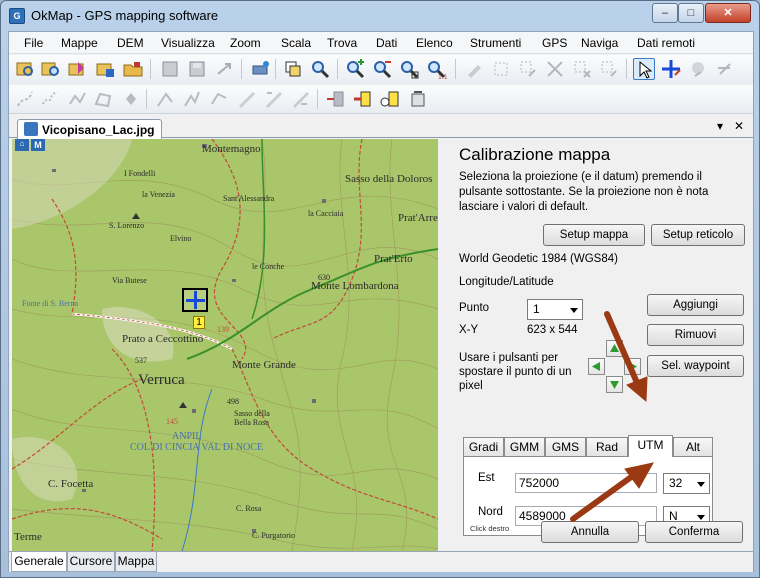 The height and width of the screenshot is (578, 760). What do you see at coordinates (188, 43) in the screenshot?
I see `menu-visualizza: Visualizza` at bounding box center [188, 43].